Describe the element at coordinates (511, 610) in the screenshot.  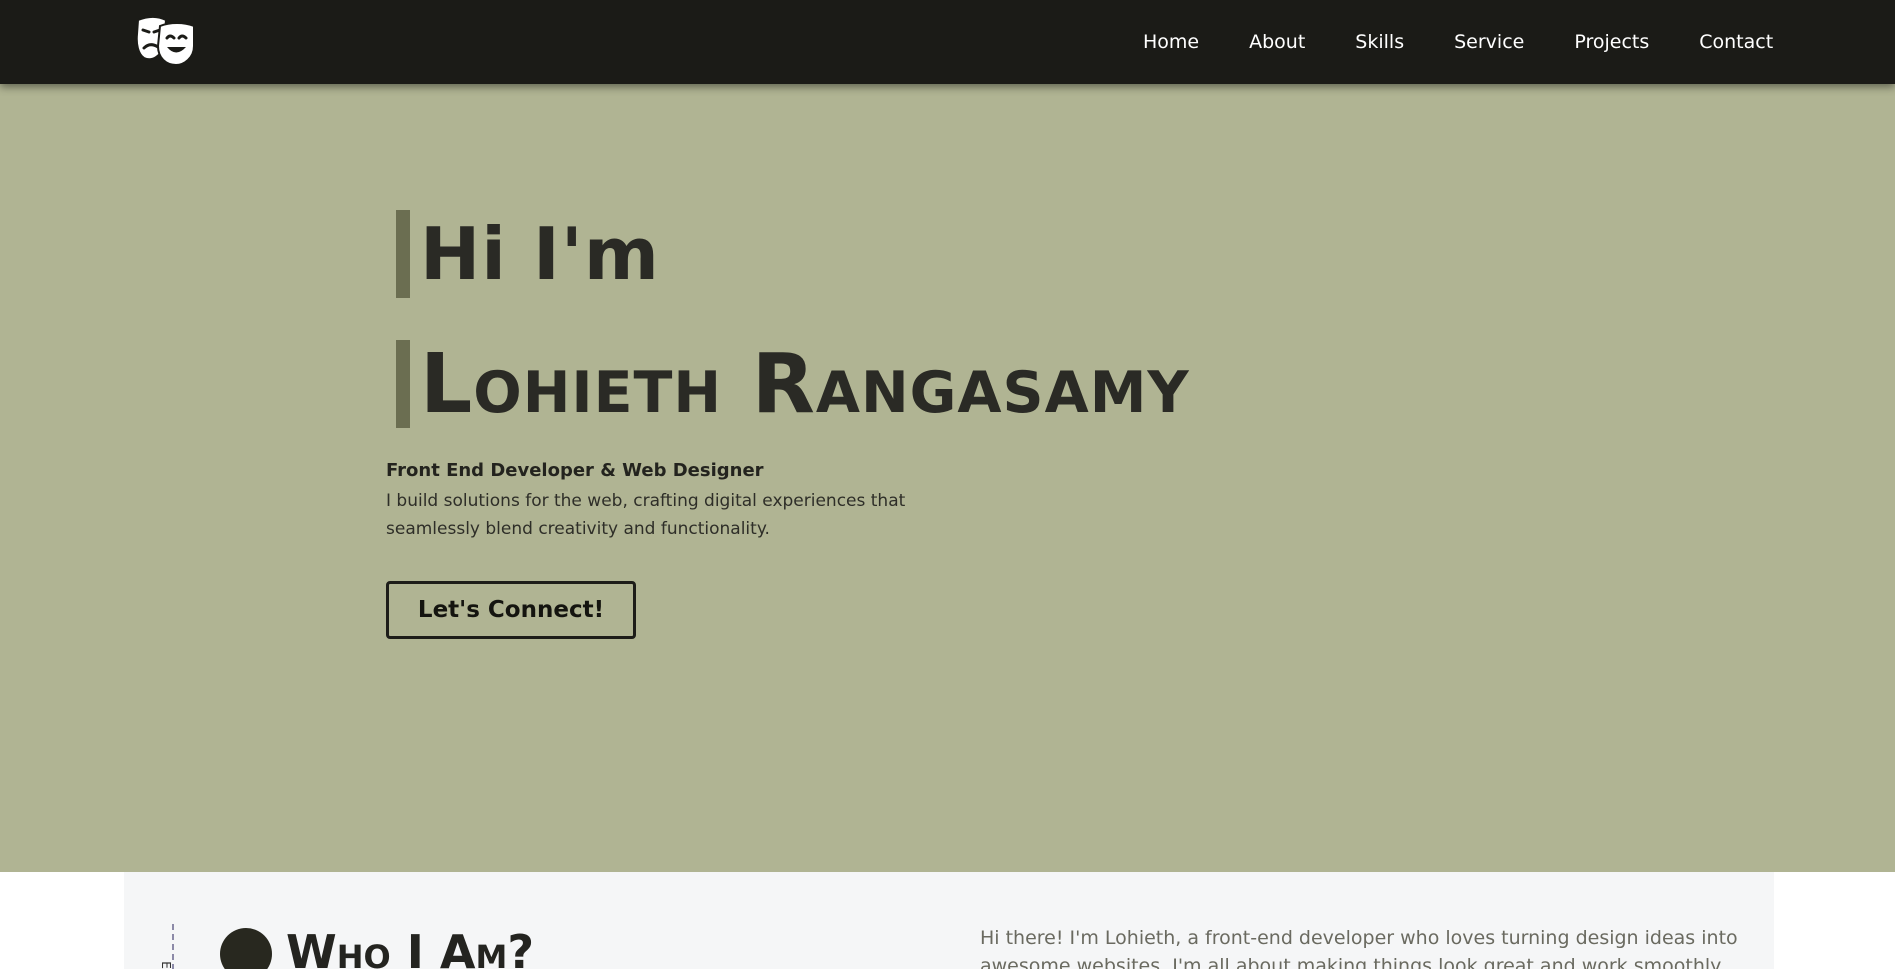
I see `lets-connect-button: Let's Connect!` at that location.